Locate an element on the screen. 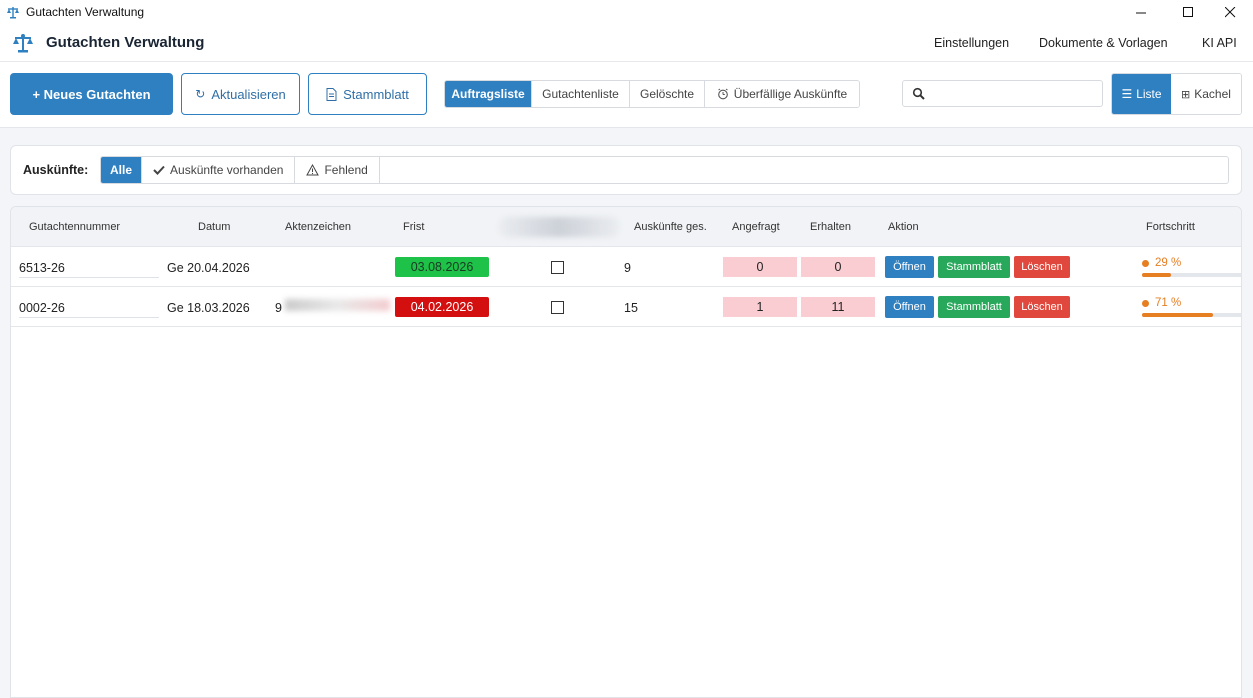 This screenshot has height=698, width=1253. cell-frist: 03.08.2026 is located at coordinates (442, 267).